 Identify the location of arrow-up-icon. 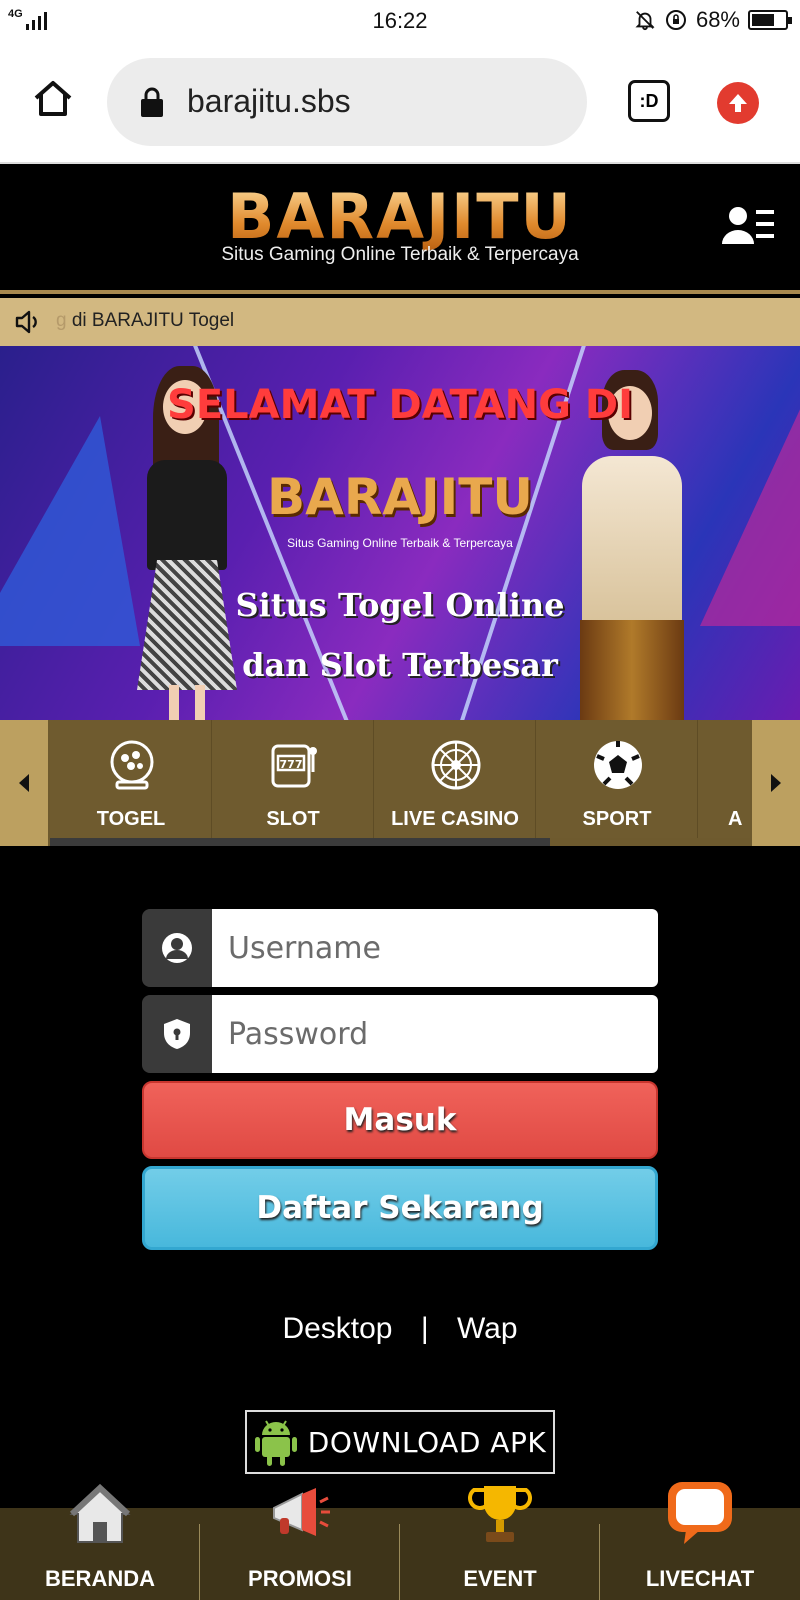
(738, 103).